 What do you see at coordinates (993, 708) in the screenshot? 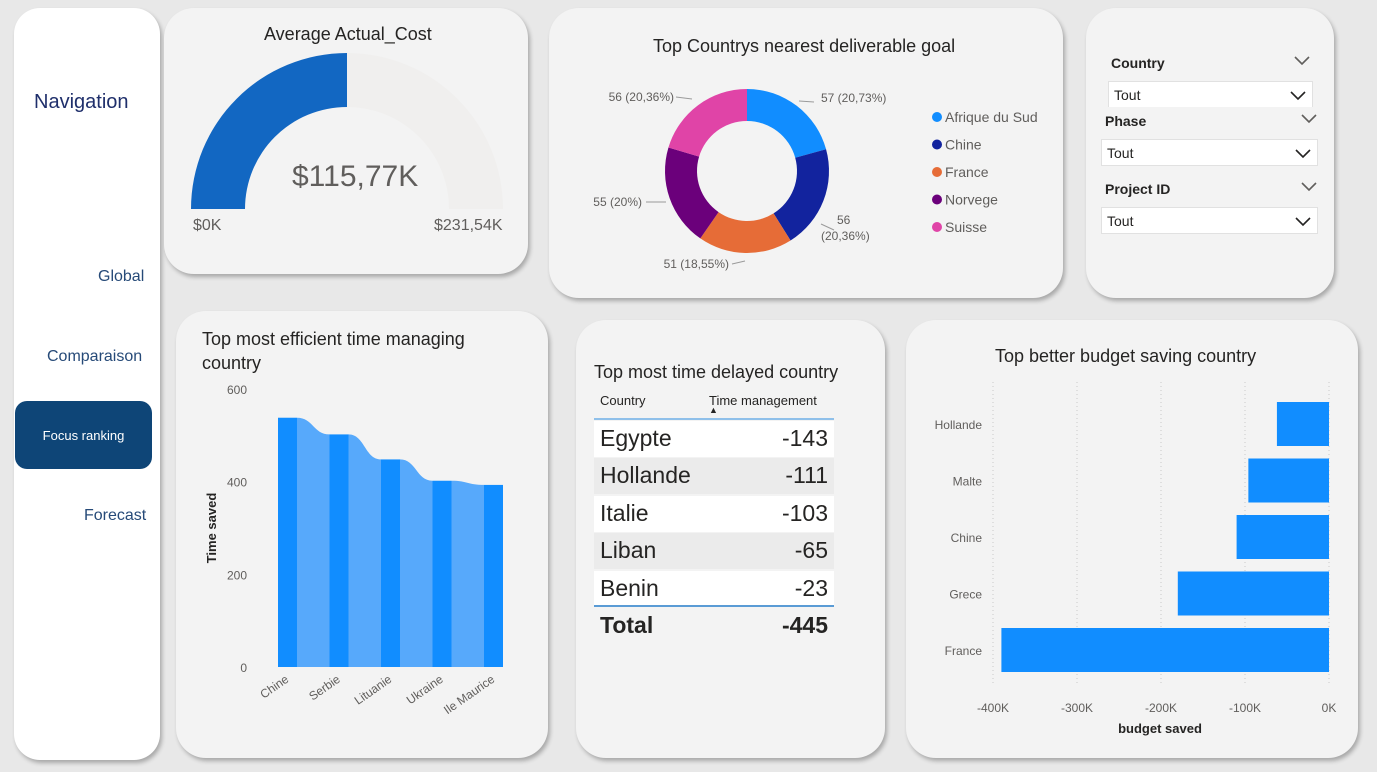
I see `x-tick-label: -400K` at bounding box center [993, 708].